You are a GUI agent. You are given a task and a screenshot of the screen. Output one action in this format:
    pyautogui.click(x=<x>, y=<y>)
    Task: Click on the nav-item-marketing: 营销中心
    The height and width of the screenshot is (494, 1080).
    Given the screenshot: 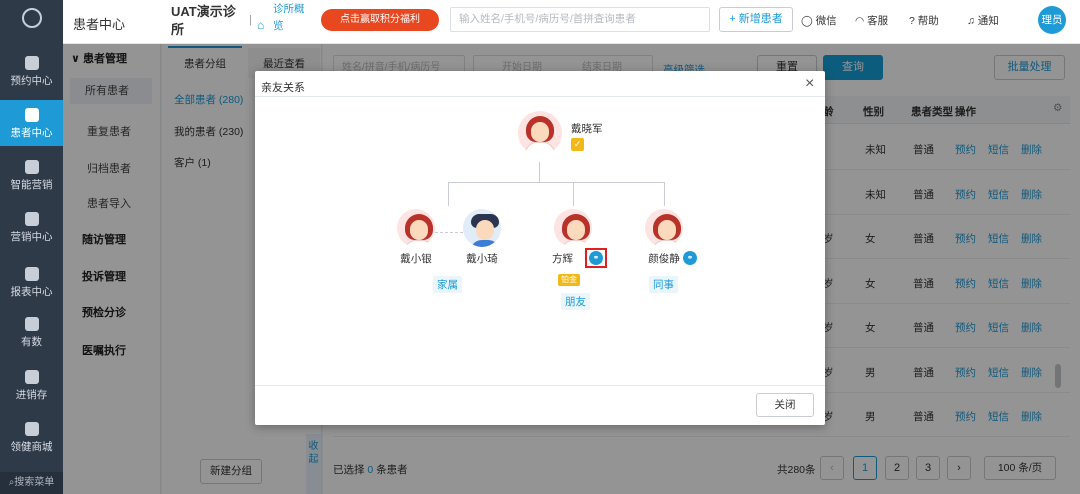 What is the action you would take?
    pyautogui.click(x=31, y=230)
    